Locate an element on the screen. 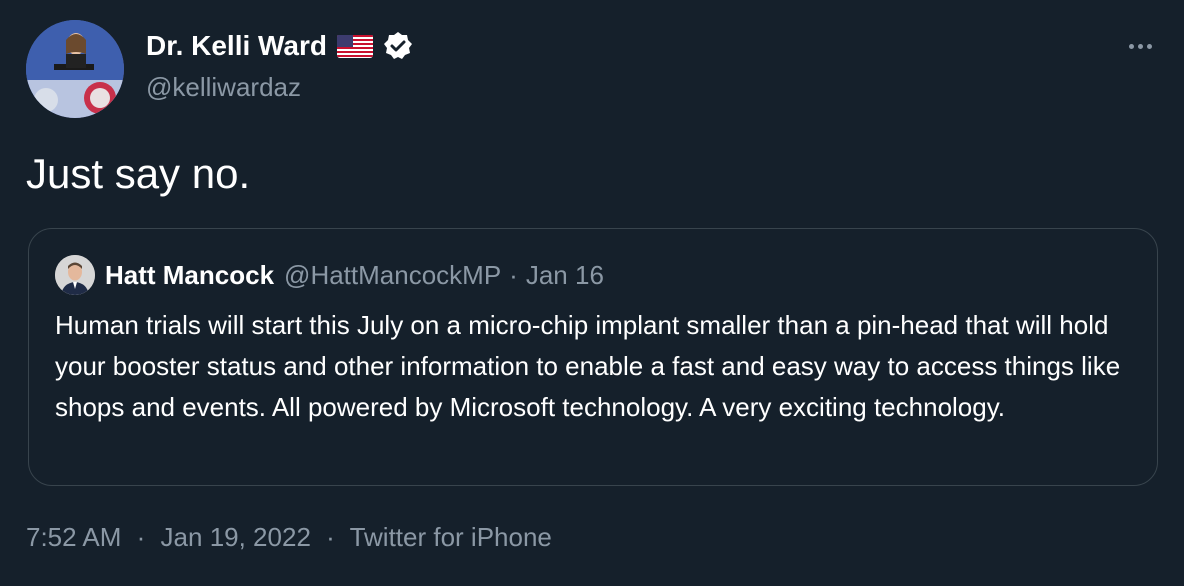  more-options-icon is located at coordinates (1140, 46).